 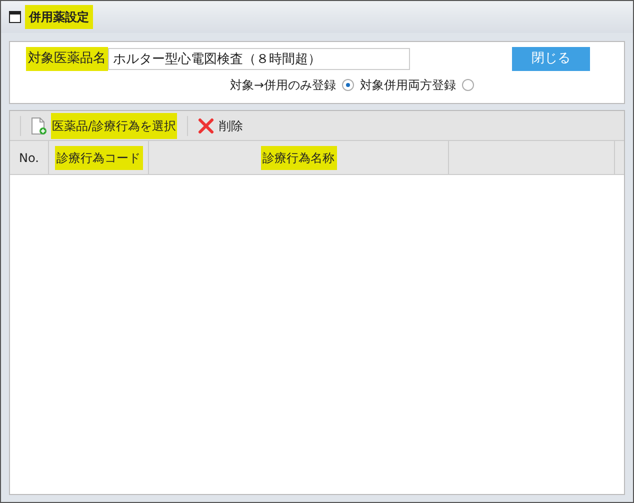 What do you see at coordinates (298, 158) in the screenshot?
I see `column-label: 診療行為名称` at bounding box center [298, 158].